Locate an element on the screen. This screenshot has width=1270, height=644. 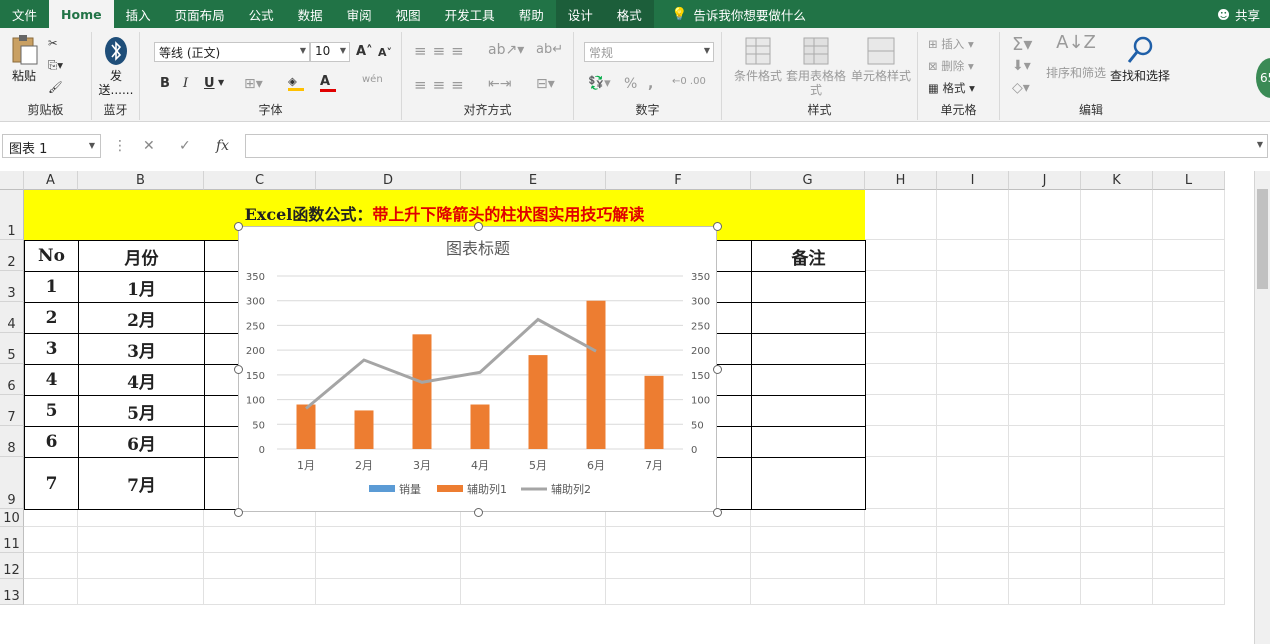
row-month-cell: 4月 is located at coordinates (141, 380).